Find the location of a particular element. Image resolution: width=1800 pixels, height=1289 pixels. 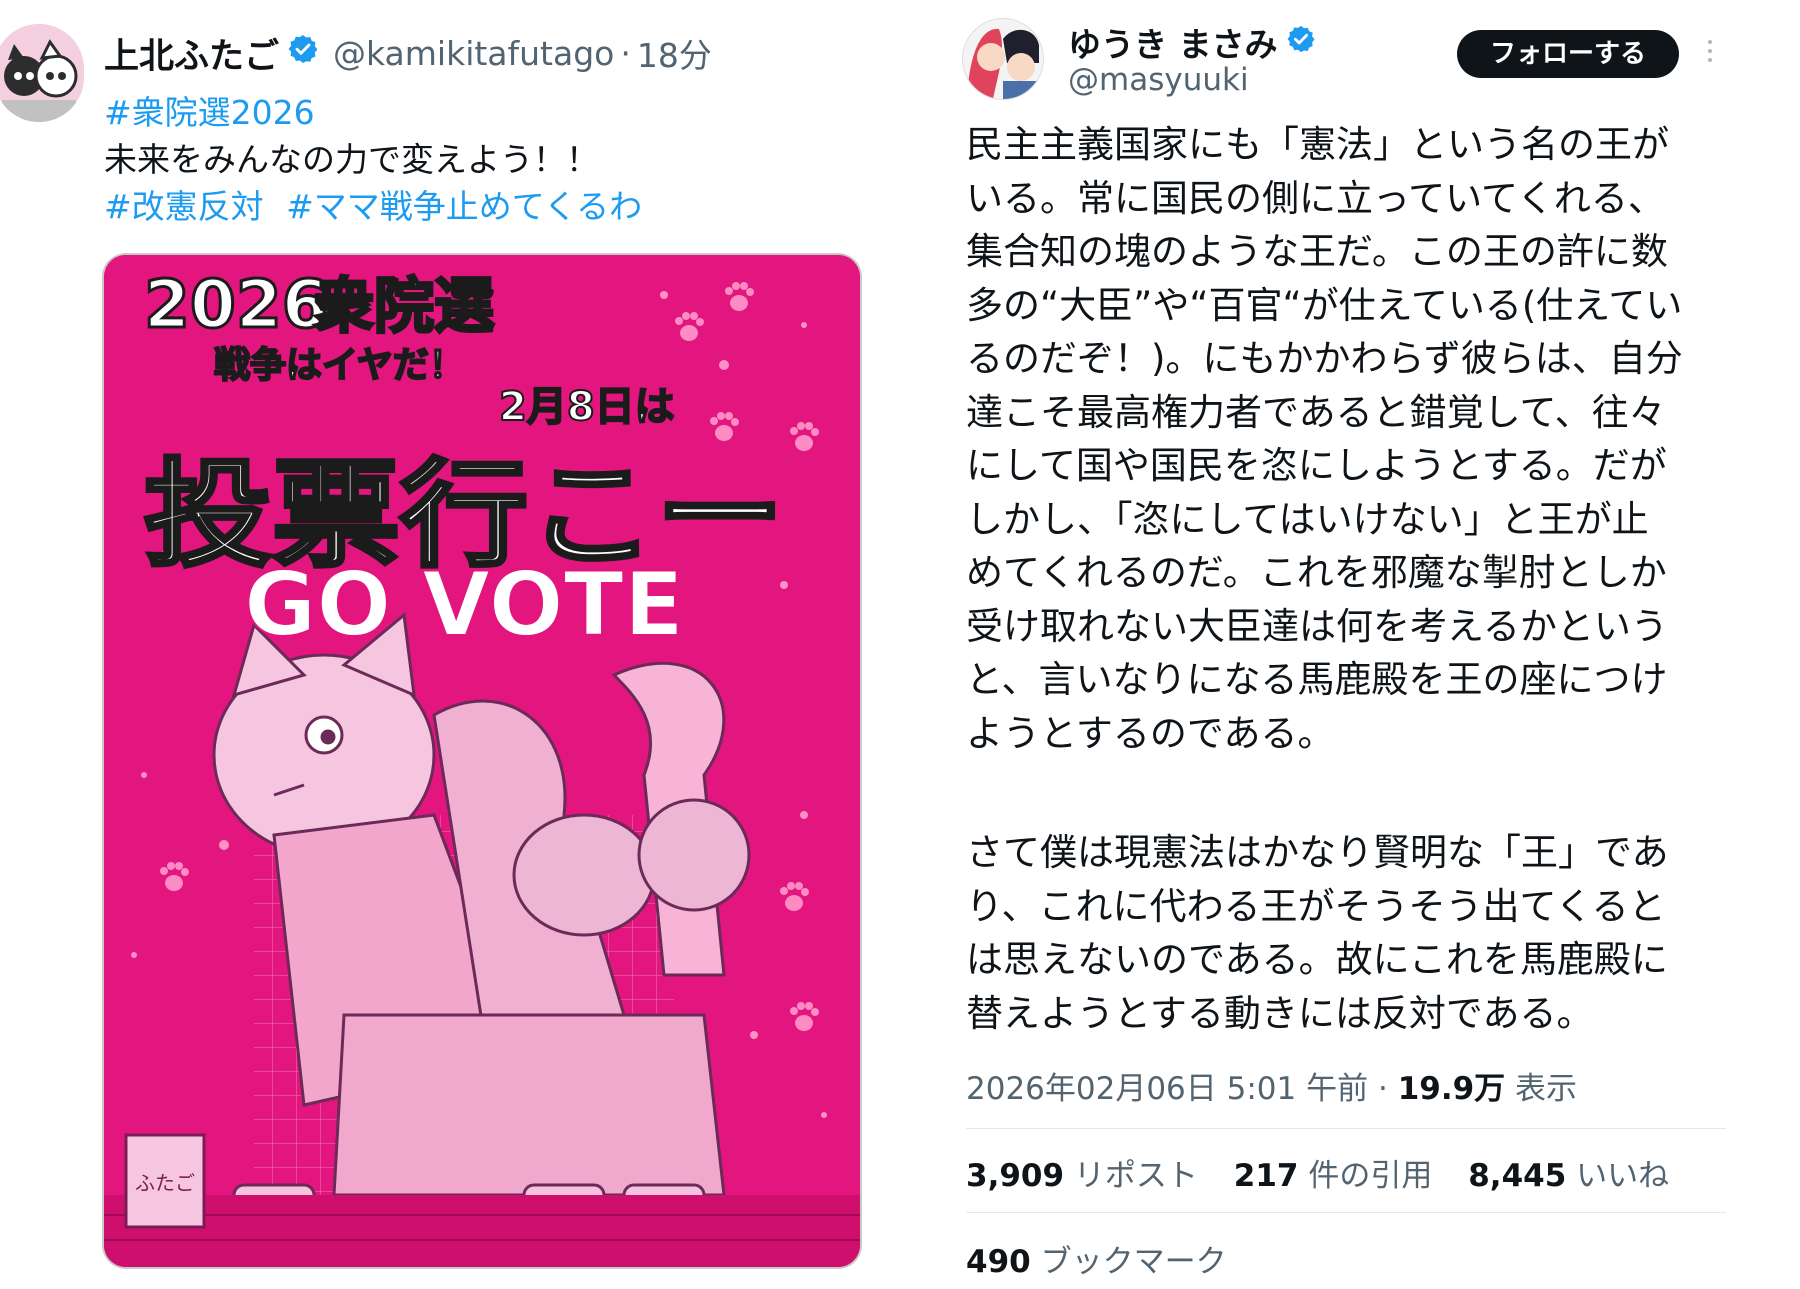

tweet-text-line: さて僕は現憲法はかなり賢明な「王」であ is located at coordinates (1317, 852).